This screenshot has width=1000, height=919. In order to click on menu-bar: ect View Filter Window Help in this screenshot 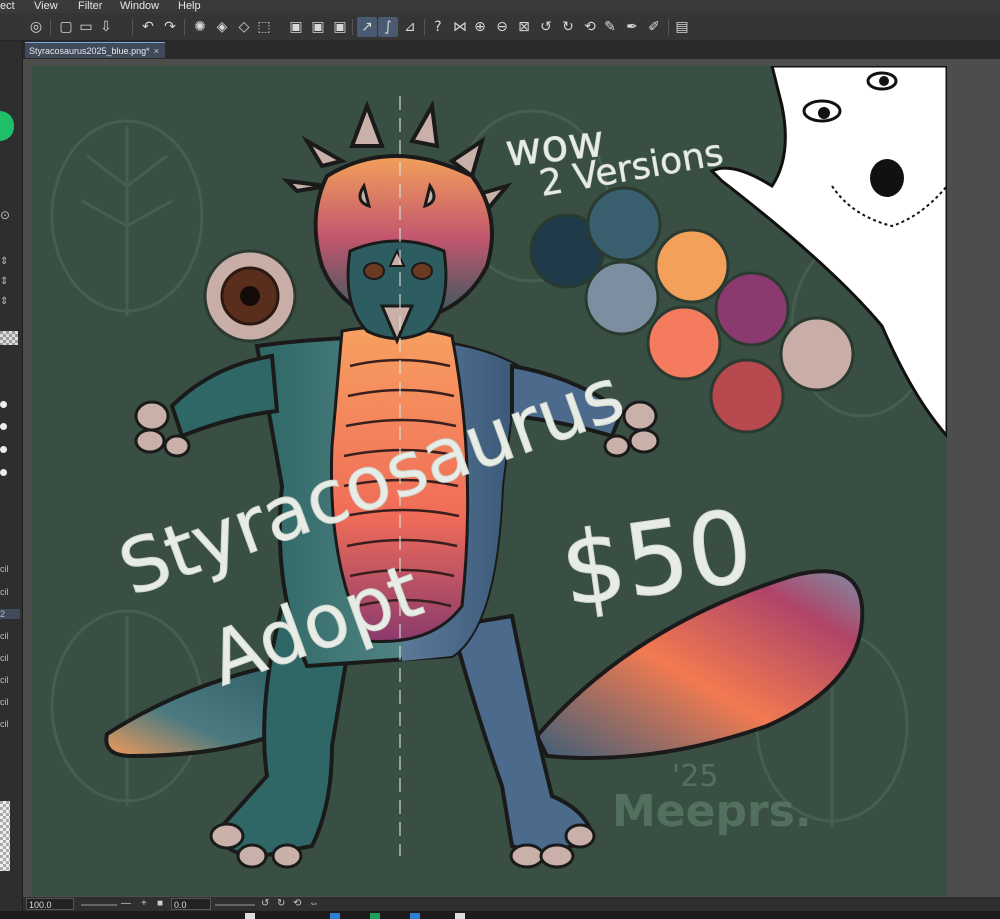, I will do `click(500, 6)`.